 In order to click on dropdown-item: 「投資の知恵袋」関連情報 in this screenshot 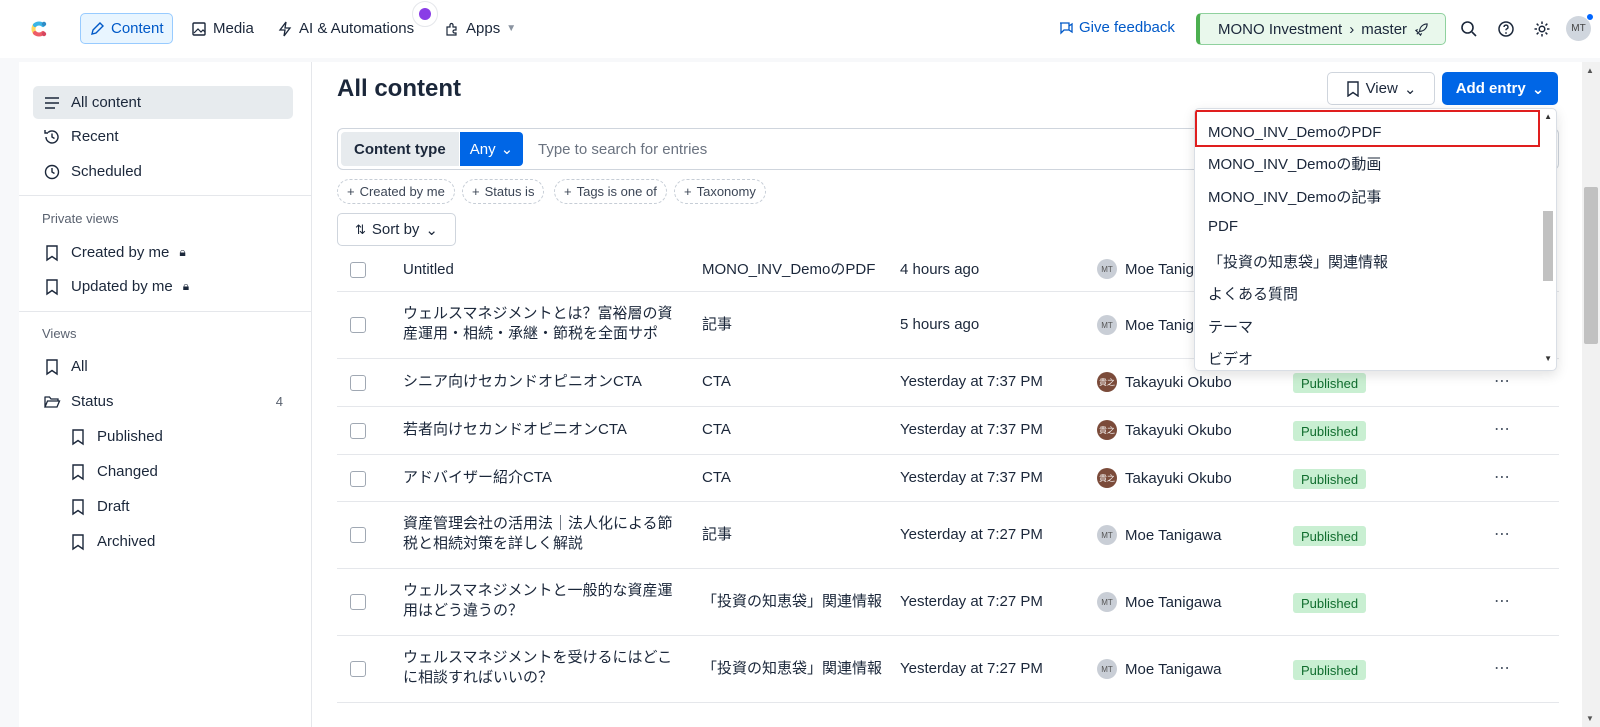, I will do `click(1298, 261)`.